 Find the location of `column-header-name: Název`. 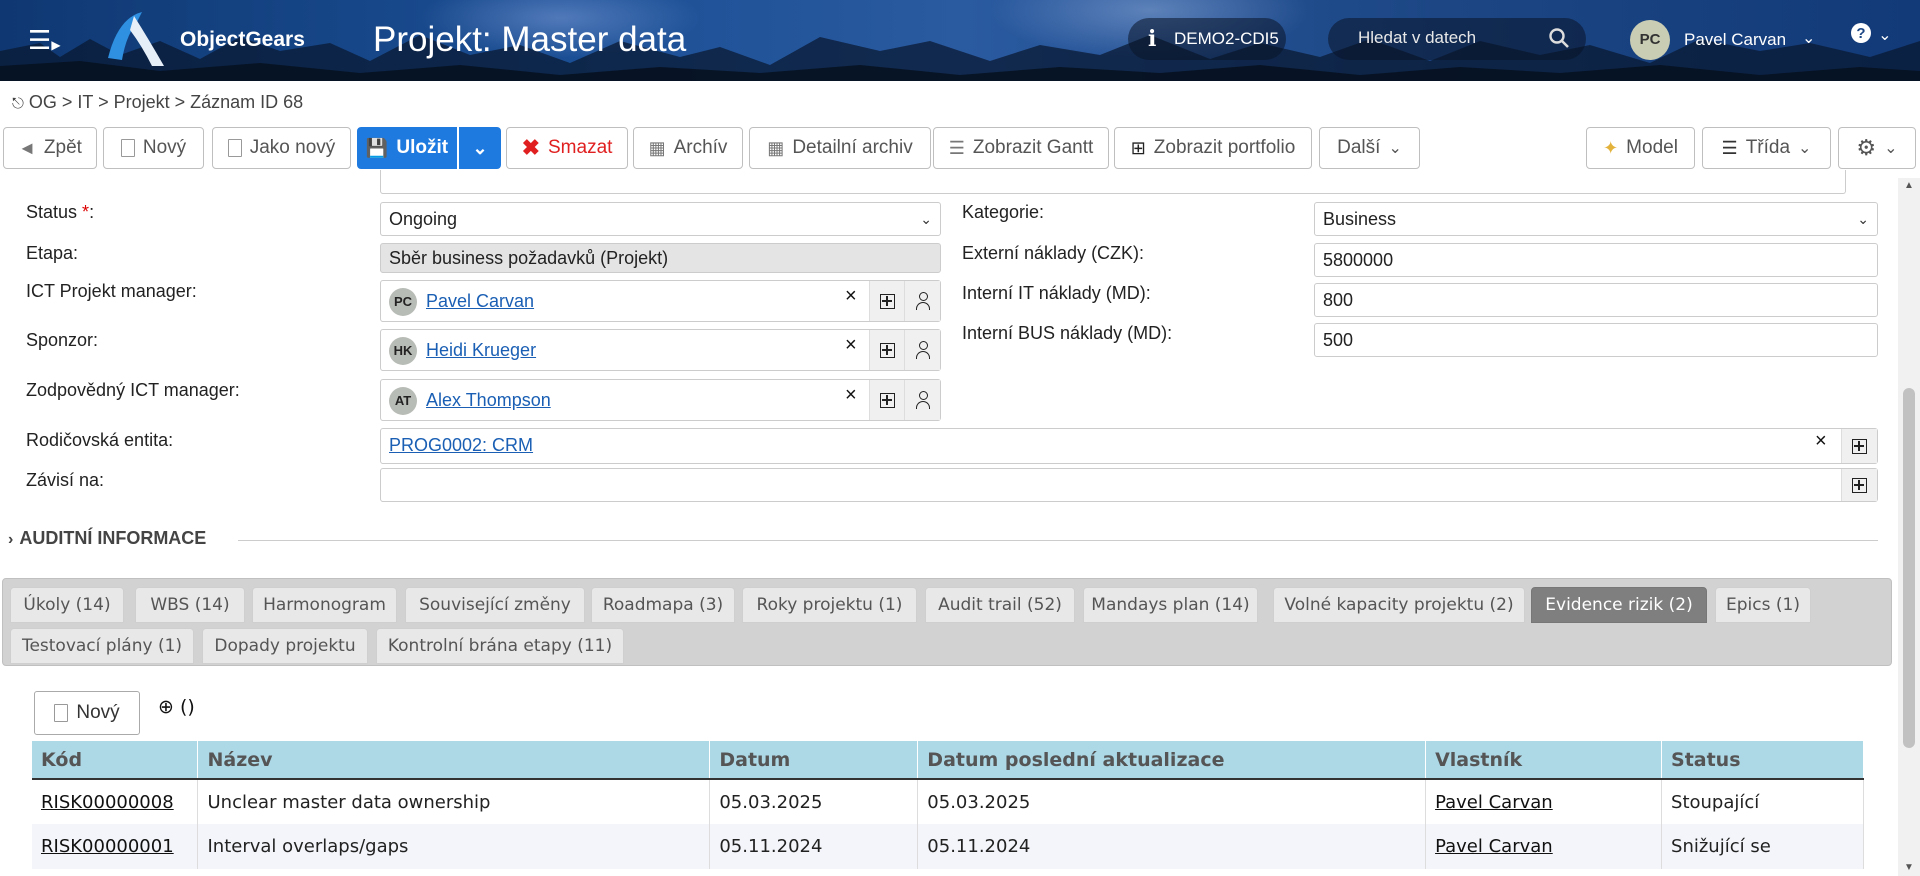

column-header-name: Název is located at coordinates (454, 760).